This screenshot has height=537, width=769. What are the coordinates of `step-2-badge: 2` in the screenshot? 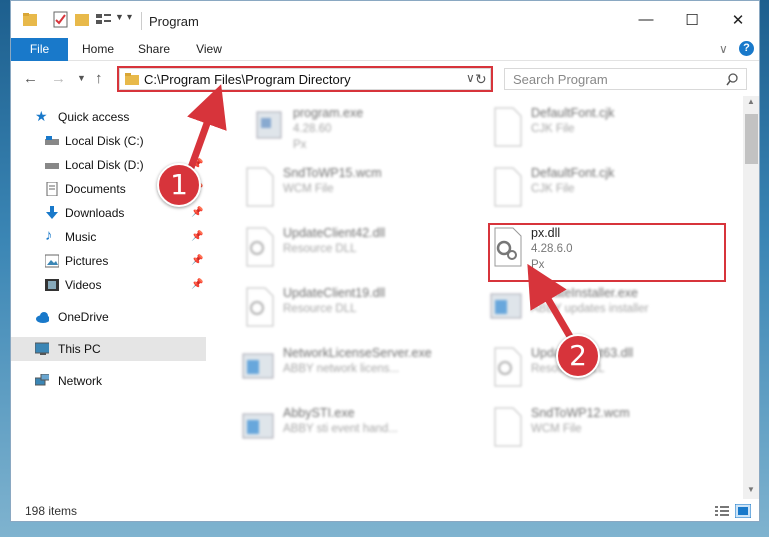 It's located at (578, 356).